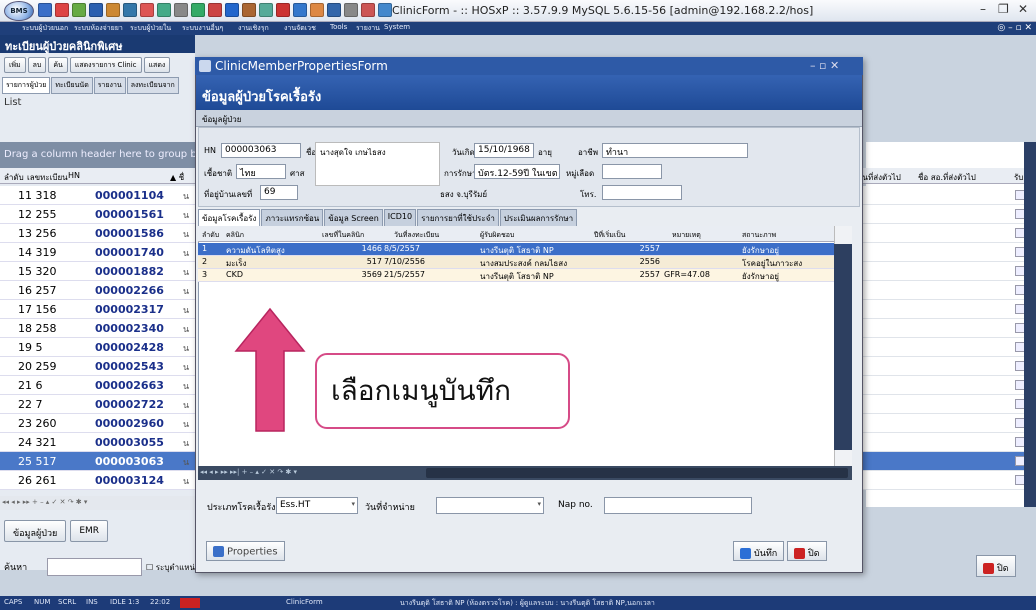  I want to click on show-clinic-list-button: แสดงรายการ Clinic, so click(105, 65).